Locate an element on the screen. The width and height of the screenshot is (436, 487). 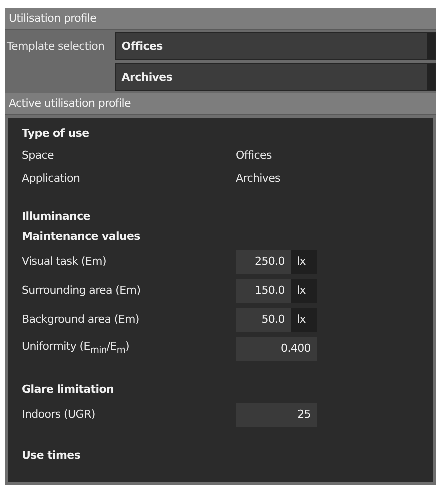
row-label: Application is located at coordinates (52, 178).